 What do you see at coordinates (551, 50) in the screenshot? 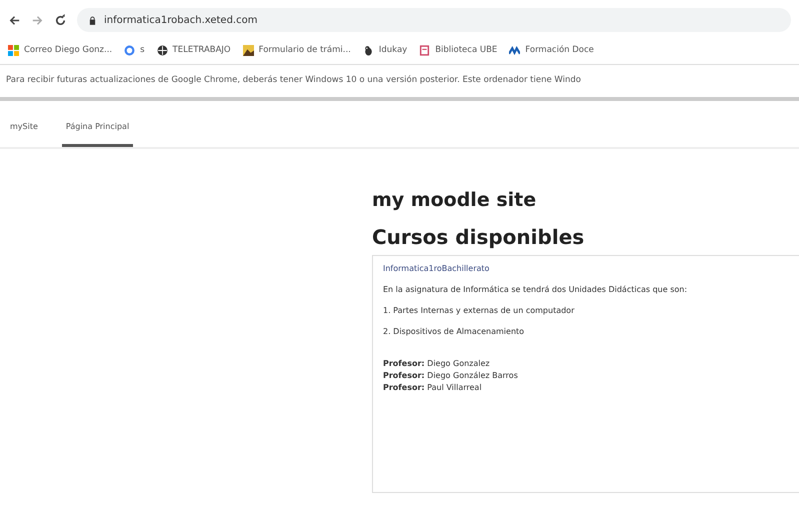
I see `bookmark: Formación Doce` at bounding box center [551, 50].